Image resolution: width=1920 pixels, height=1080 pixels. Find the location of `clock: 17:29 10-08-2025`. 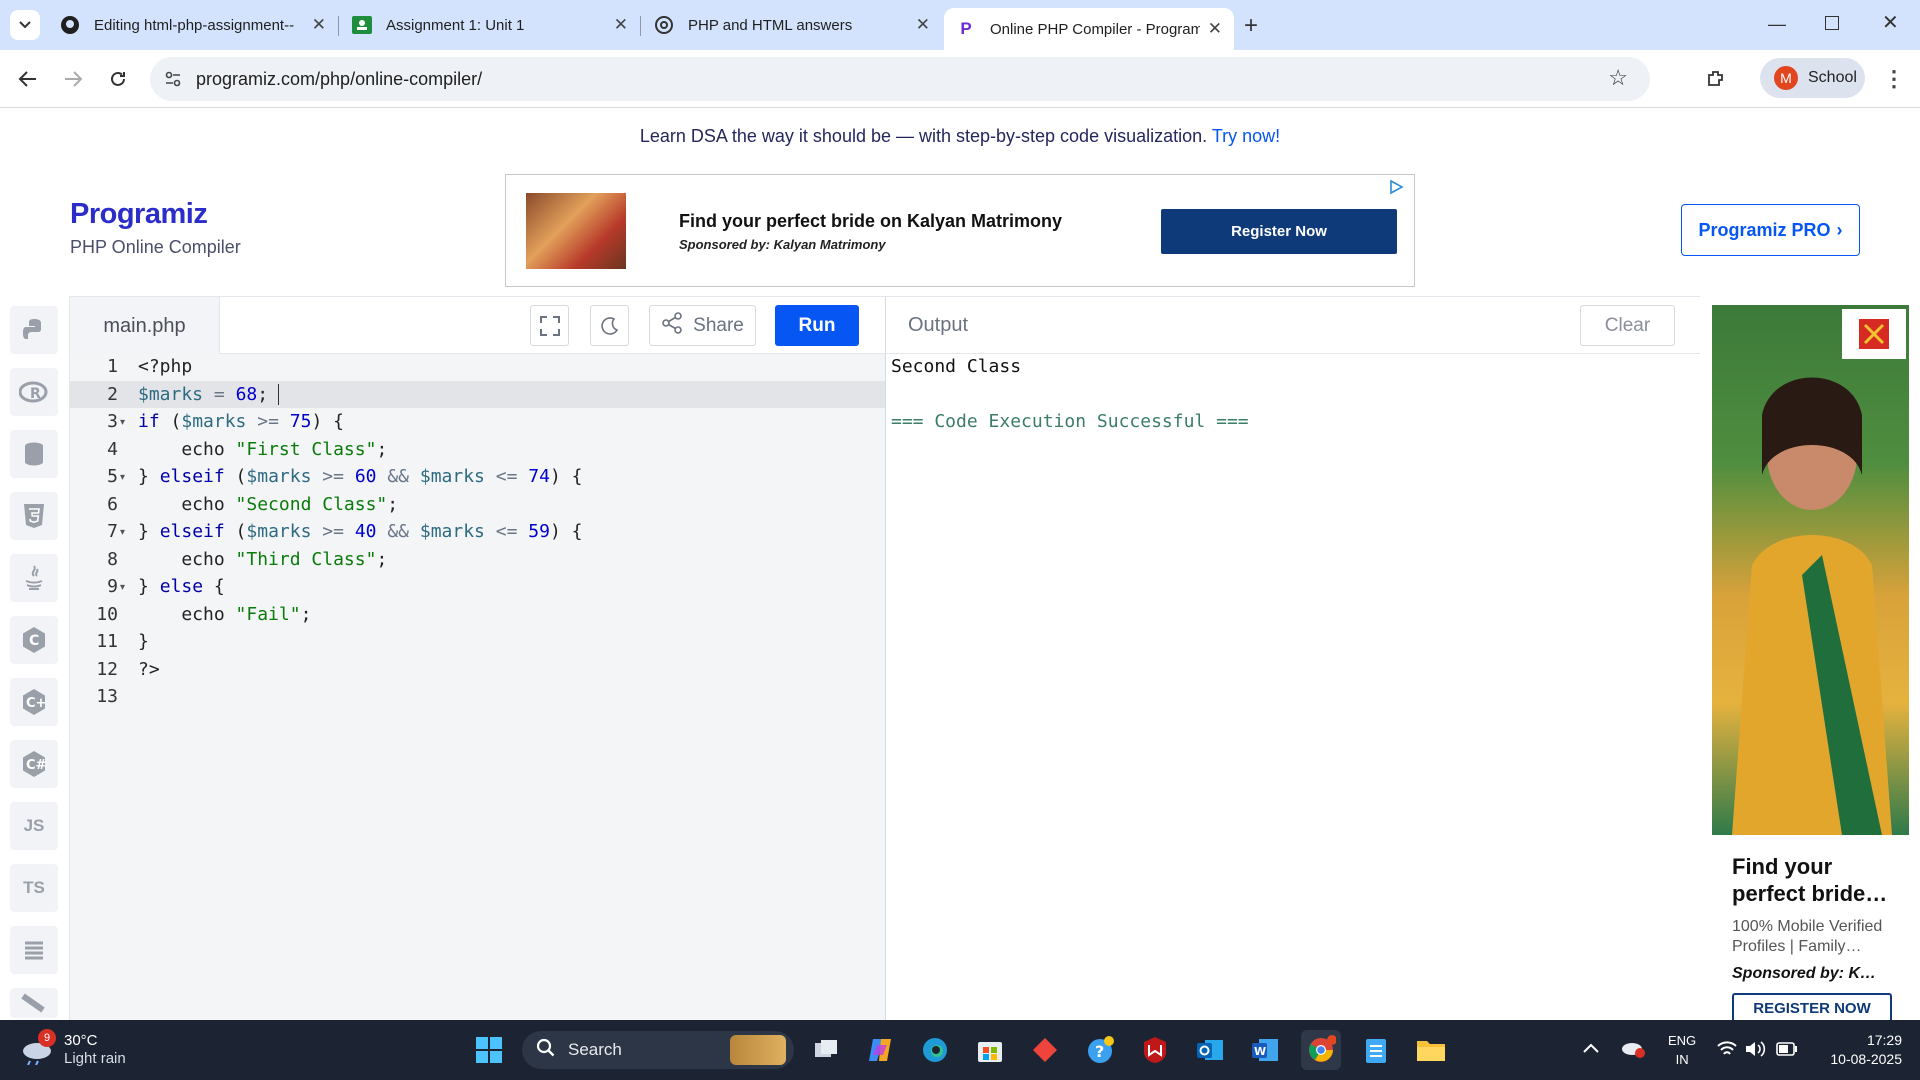

clock: 17:29 10-08-2025 is located at coordinates (1857, 1050).